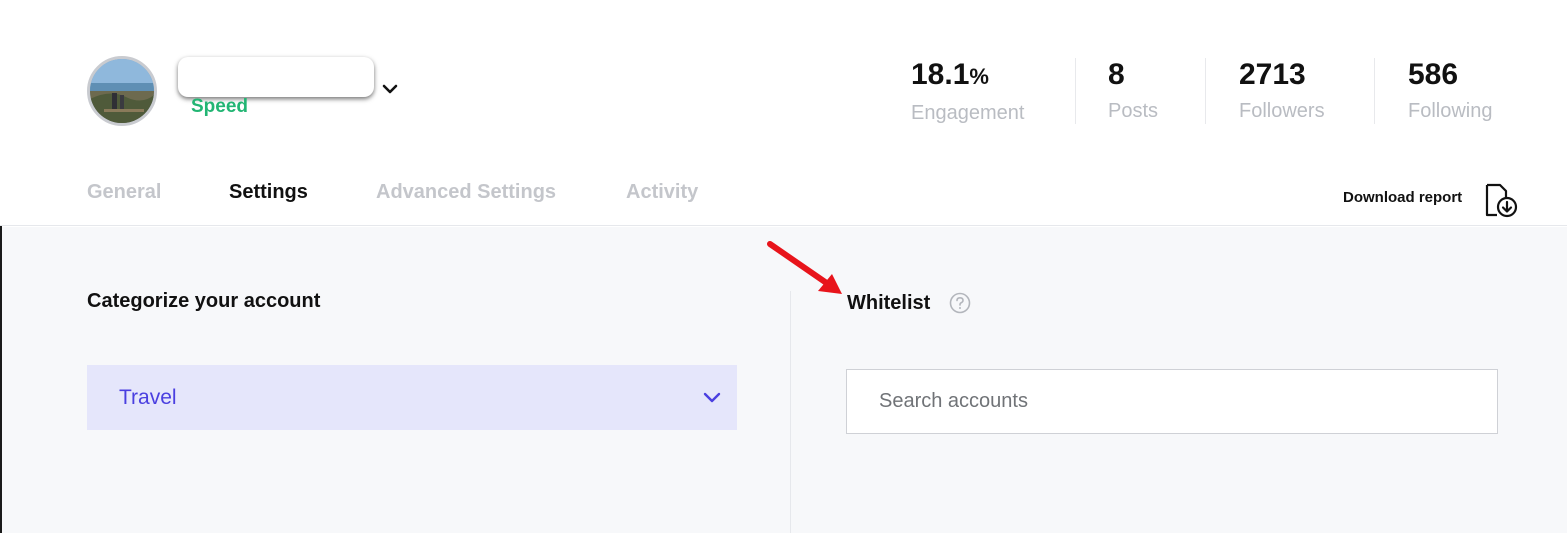  Describe the element at coordinates (967, 91) in the screenshot. I see `stat-engagement: 18.1% Engagement` at that location.